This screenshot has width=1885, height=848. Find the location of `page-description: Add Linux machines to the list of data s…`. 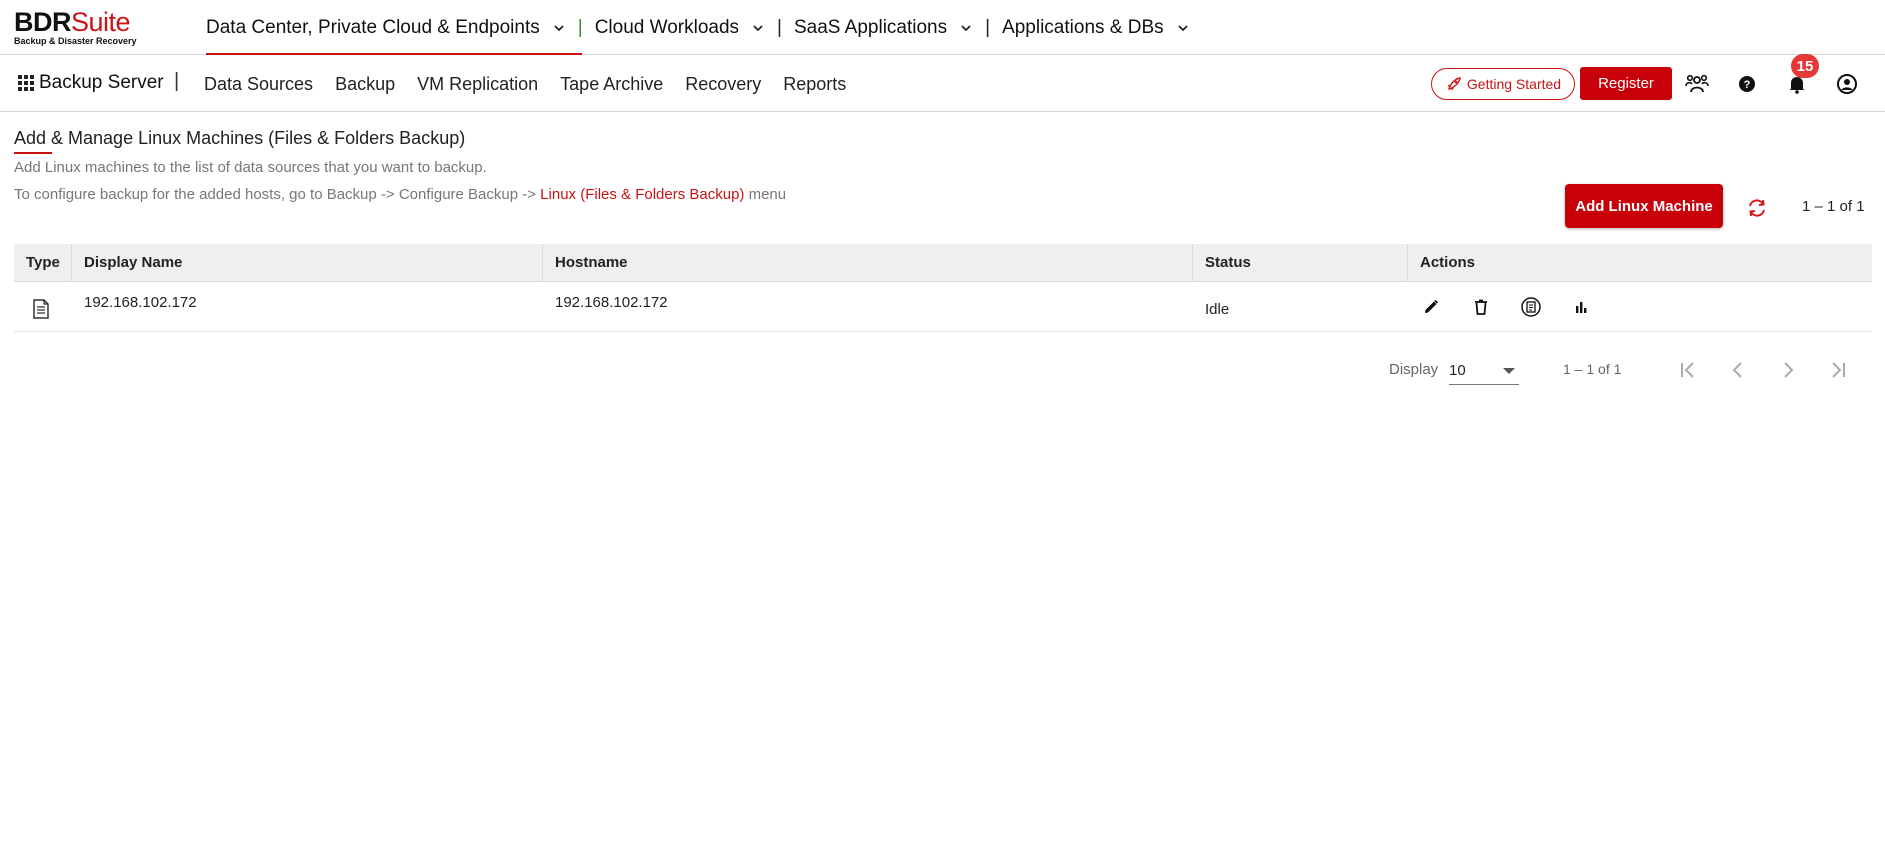

page-description: Add Linux machines to the list of data s… is located at coordinates (250, 167).